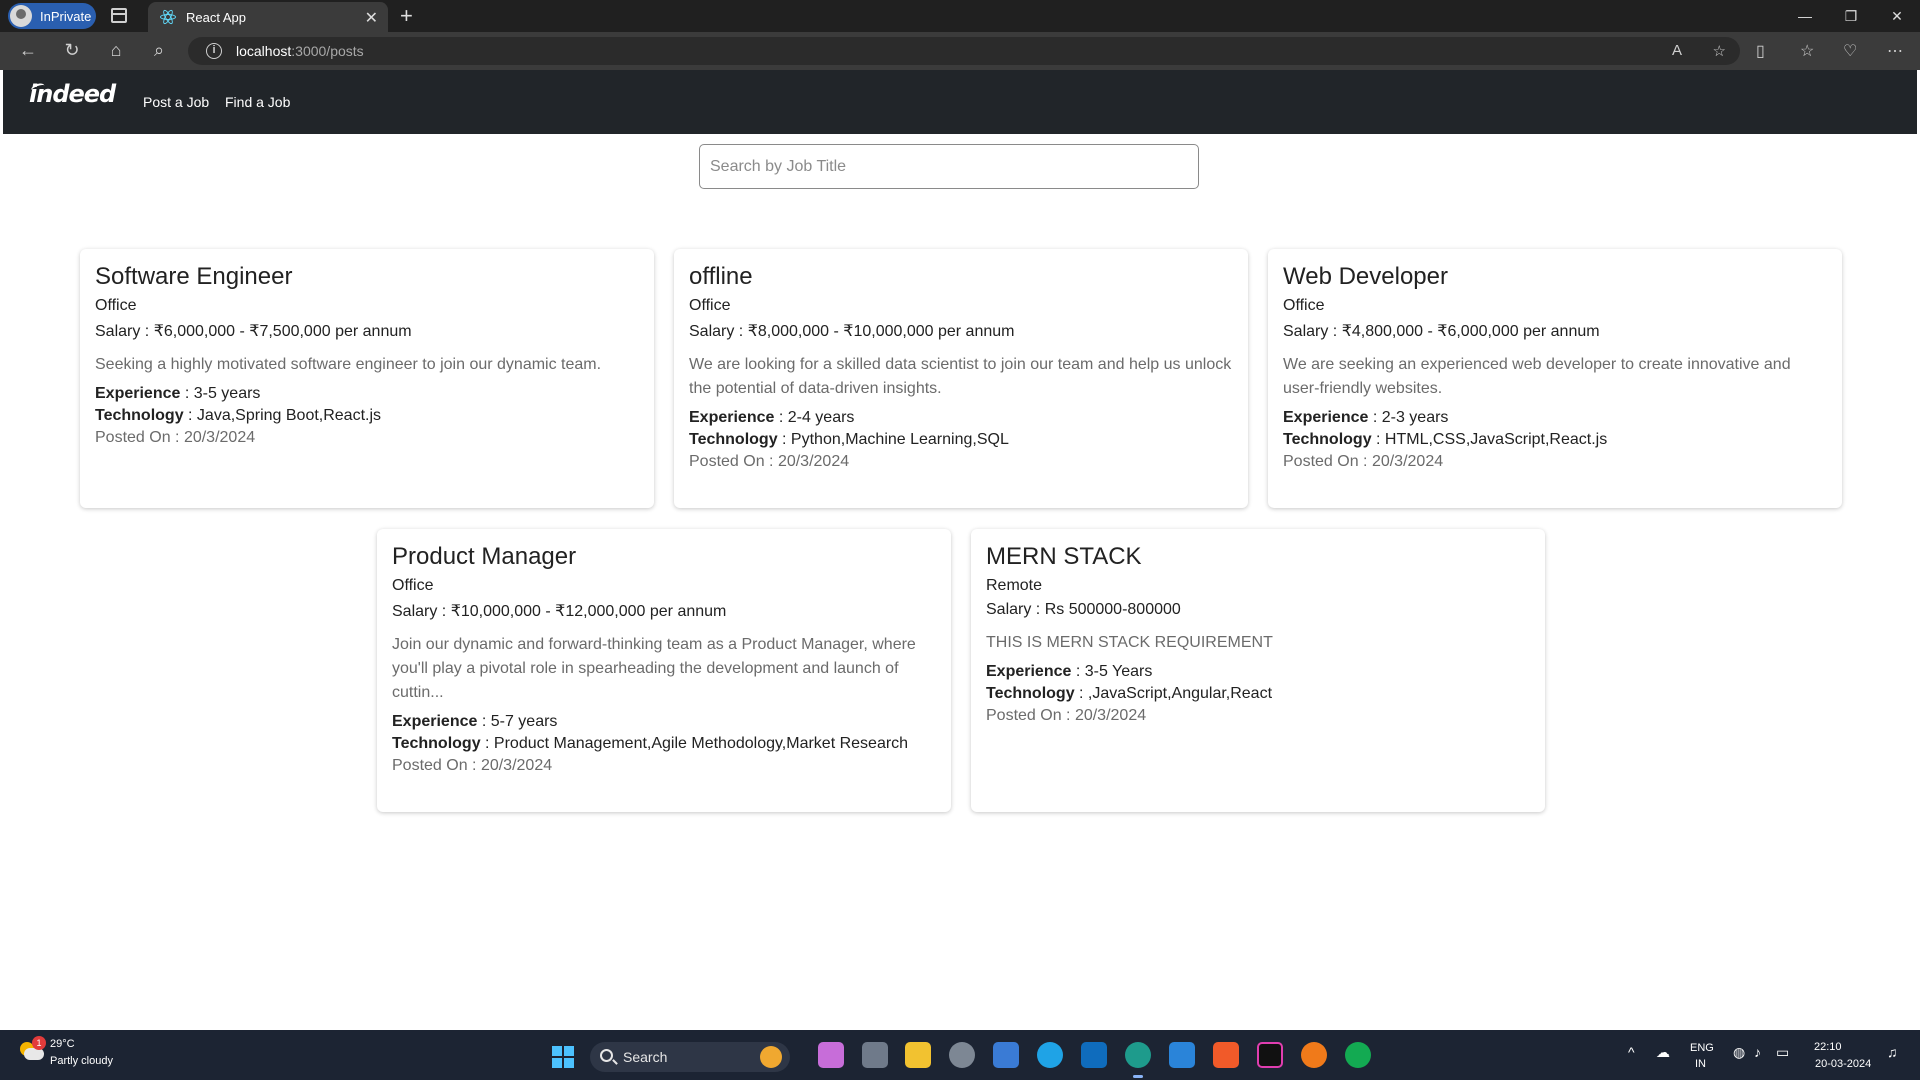 This screenshot has height=1080, width=1920. Describe the element at coordinates (721, 276) in the screenshot. I see `job-title: offline` at that location.